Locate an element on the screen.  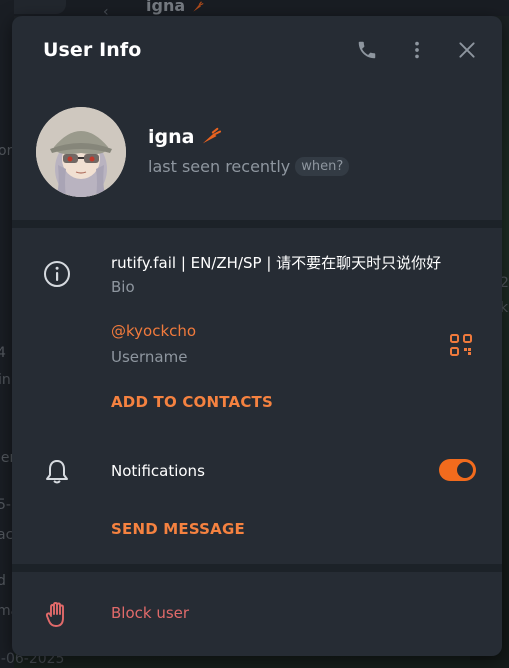
last-seen-status: last seen recently when? is located at coordinates (249, 166).